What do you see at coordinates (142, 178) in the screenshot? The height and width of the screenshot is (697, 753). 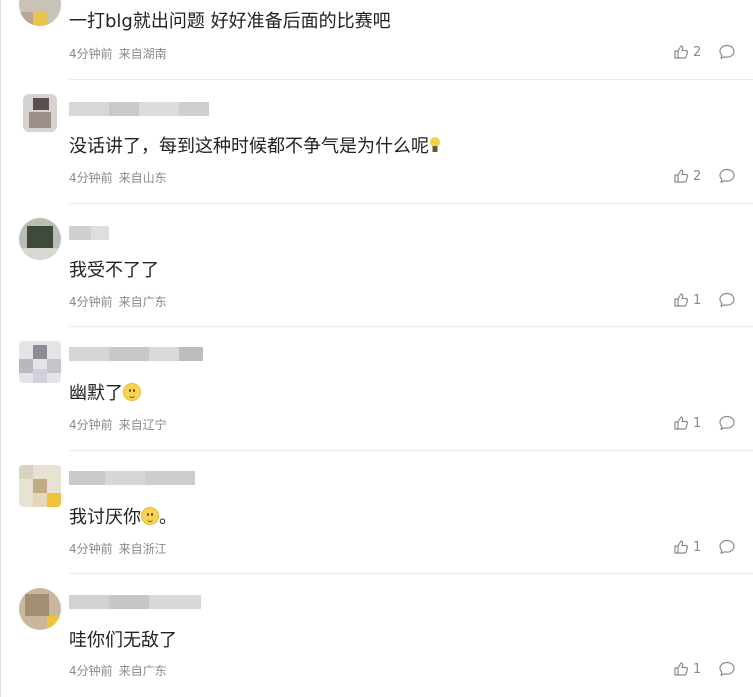 I see `comment-location: 来自山东` at bounding box center [142, 178].